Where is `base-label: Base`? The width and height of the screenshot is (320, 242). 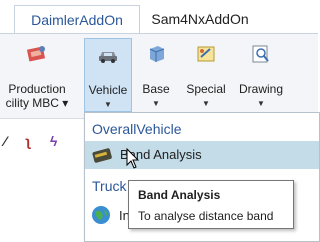 base-label: Base is located at coordinates (156, 89).